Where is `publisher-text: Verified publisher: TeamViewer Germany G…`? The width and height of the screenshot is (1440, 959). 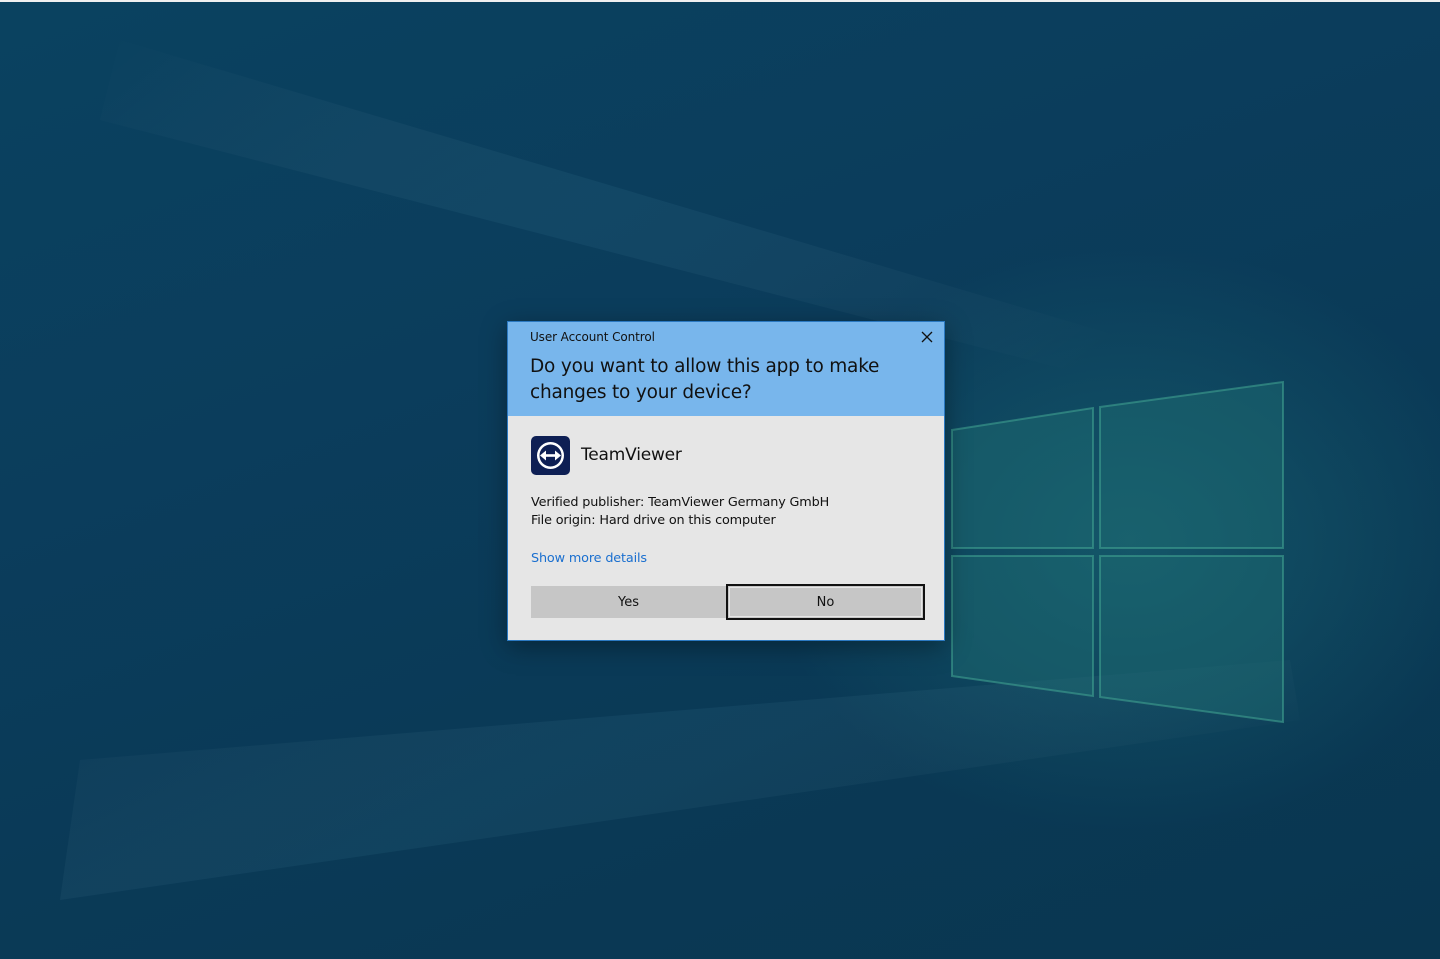 publisher-text: Verified publisher: TeamViewer Germany G… is located at coordinates (680, 502).